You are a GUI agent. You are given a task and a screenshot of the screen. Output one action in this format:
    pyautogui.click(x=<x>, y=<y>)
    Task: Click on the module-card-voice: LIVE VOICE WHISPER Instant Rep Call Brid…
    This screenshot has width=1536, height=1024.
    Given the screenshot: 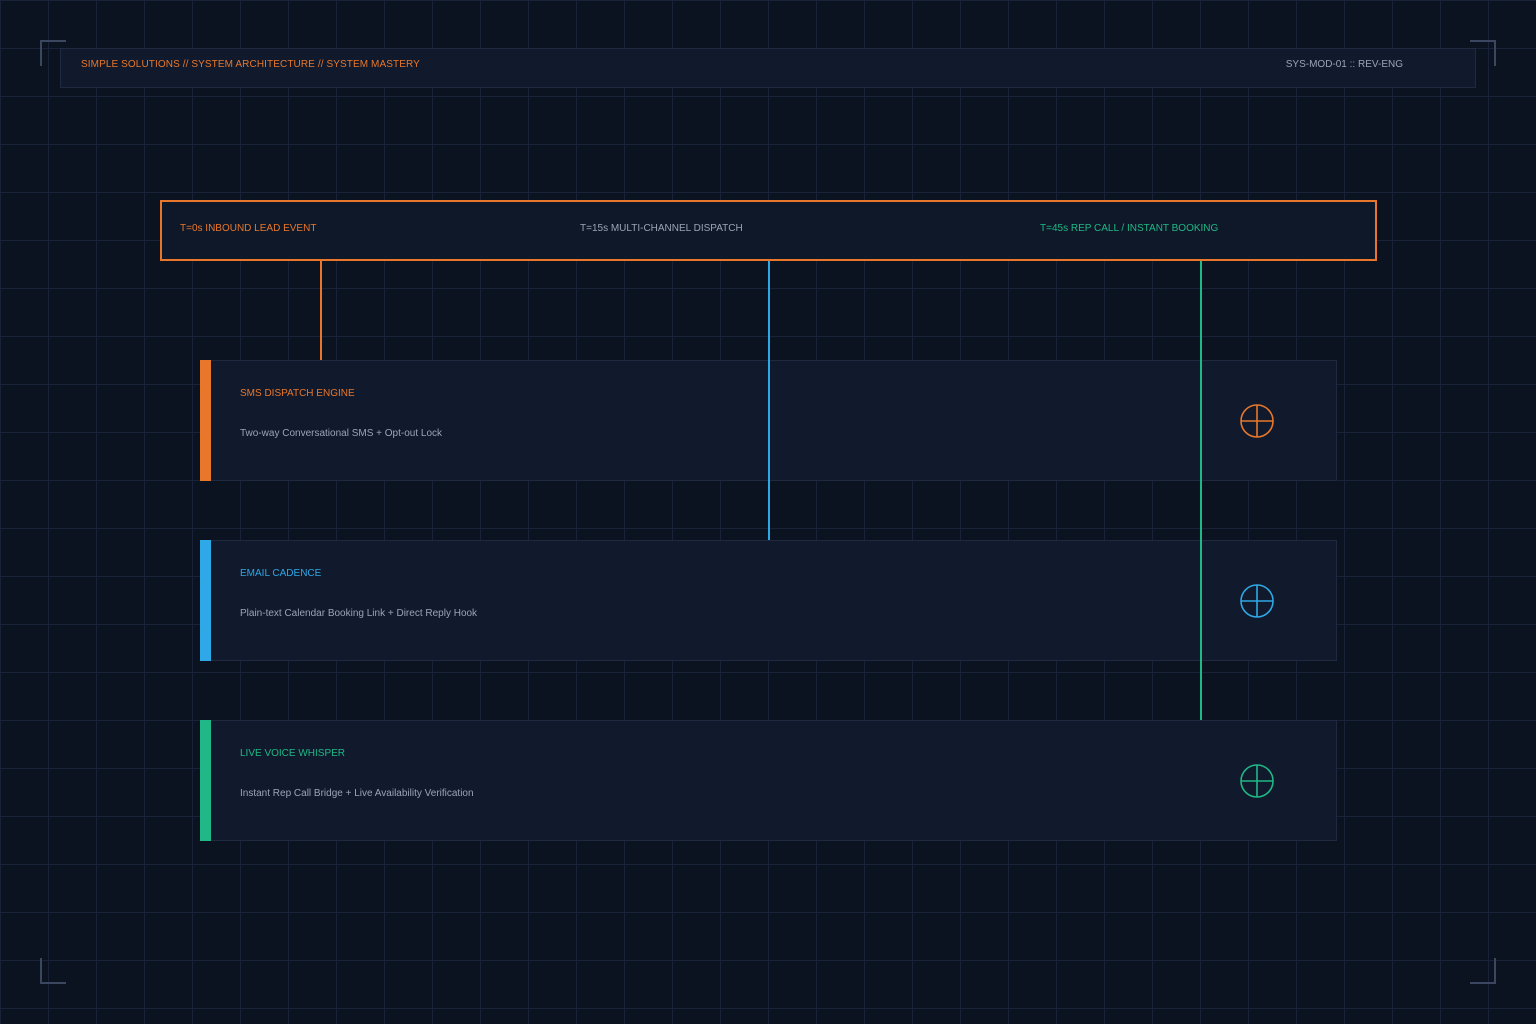 What is the action you would take?
    pyautogui.click(x=768, y=780)
    